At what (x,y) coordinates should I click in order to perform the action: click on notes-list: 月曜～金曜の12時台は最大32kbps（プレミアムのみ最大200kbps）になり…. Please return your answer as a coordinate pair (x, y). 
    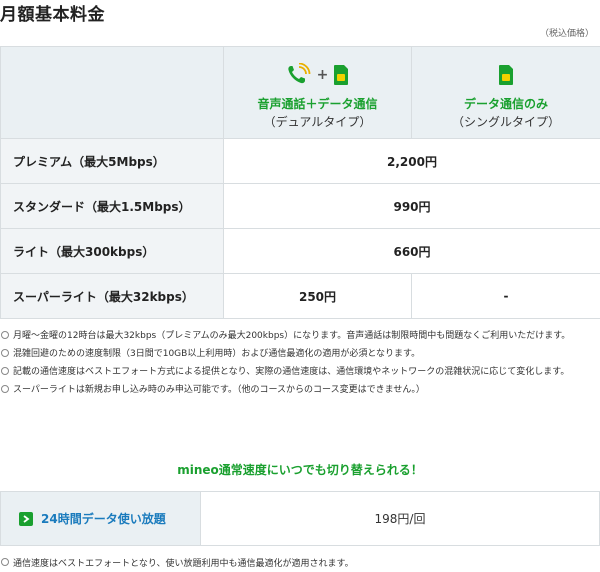
    Looking at the image, I should click on (300, 366).